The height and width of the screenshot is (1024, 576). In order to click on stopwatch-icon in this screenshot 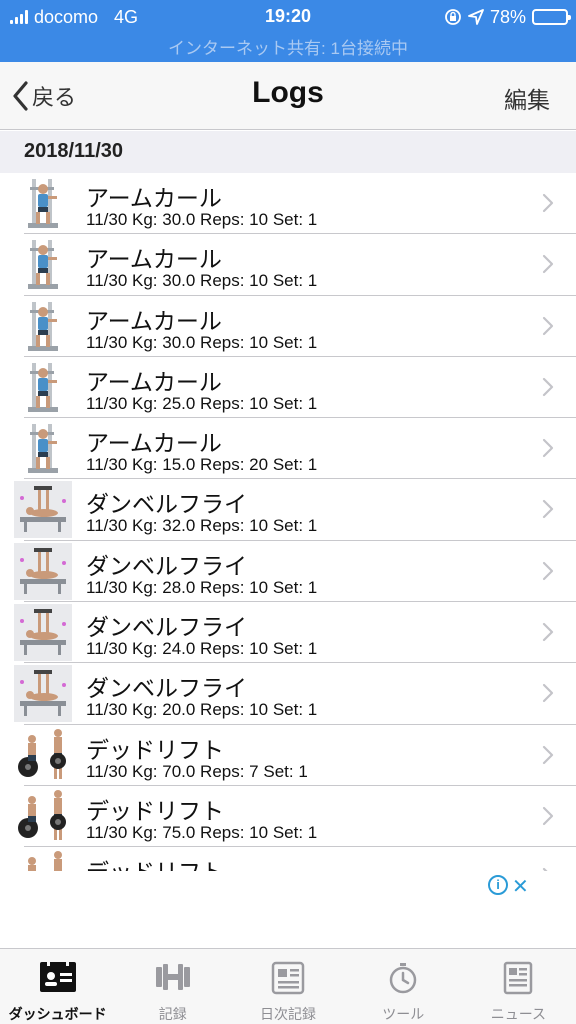, I will do `click(403, 980)`.